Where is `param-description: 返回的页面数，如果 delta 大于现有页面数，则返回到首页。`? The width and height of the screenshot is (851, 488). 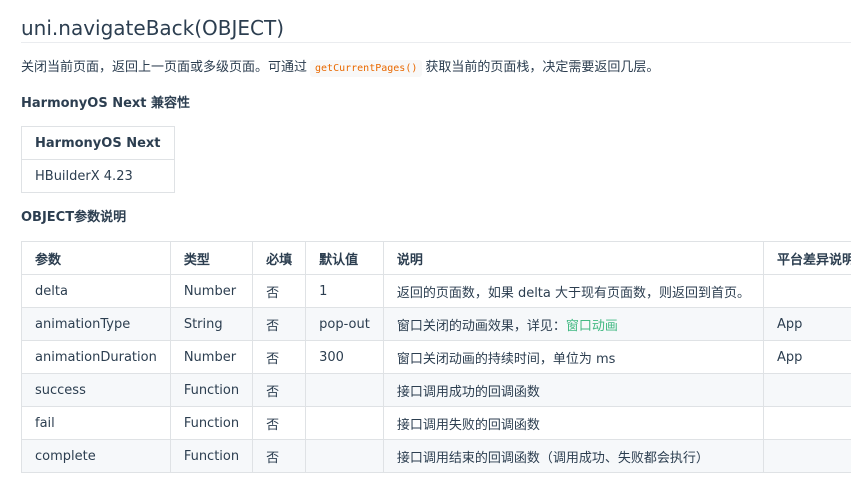
param-description: 返回的页面数，如果 delta 大于现有页面数，则返回到首页。 is located at coordinates (573, 291).